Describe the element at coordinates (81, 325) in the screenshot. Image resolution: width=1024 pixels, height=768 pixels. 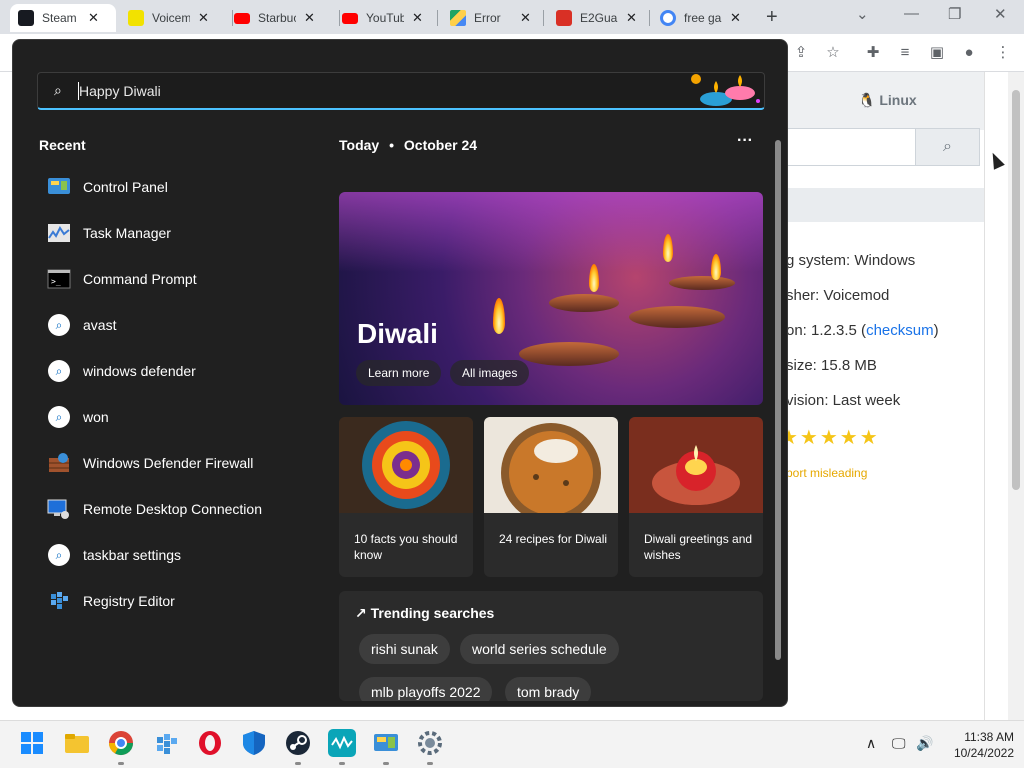
I see `recent-item-avast: ⌕ avast` at that location.